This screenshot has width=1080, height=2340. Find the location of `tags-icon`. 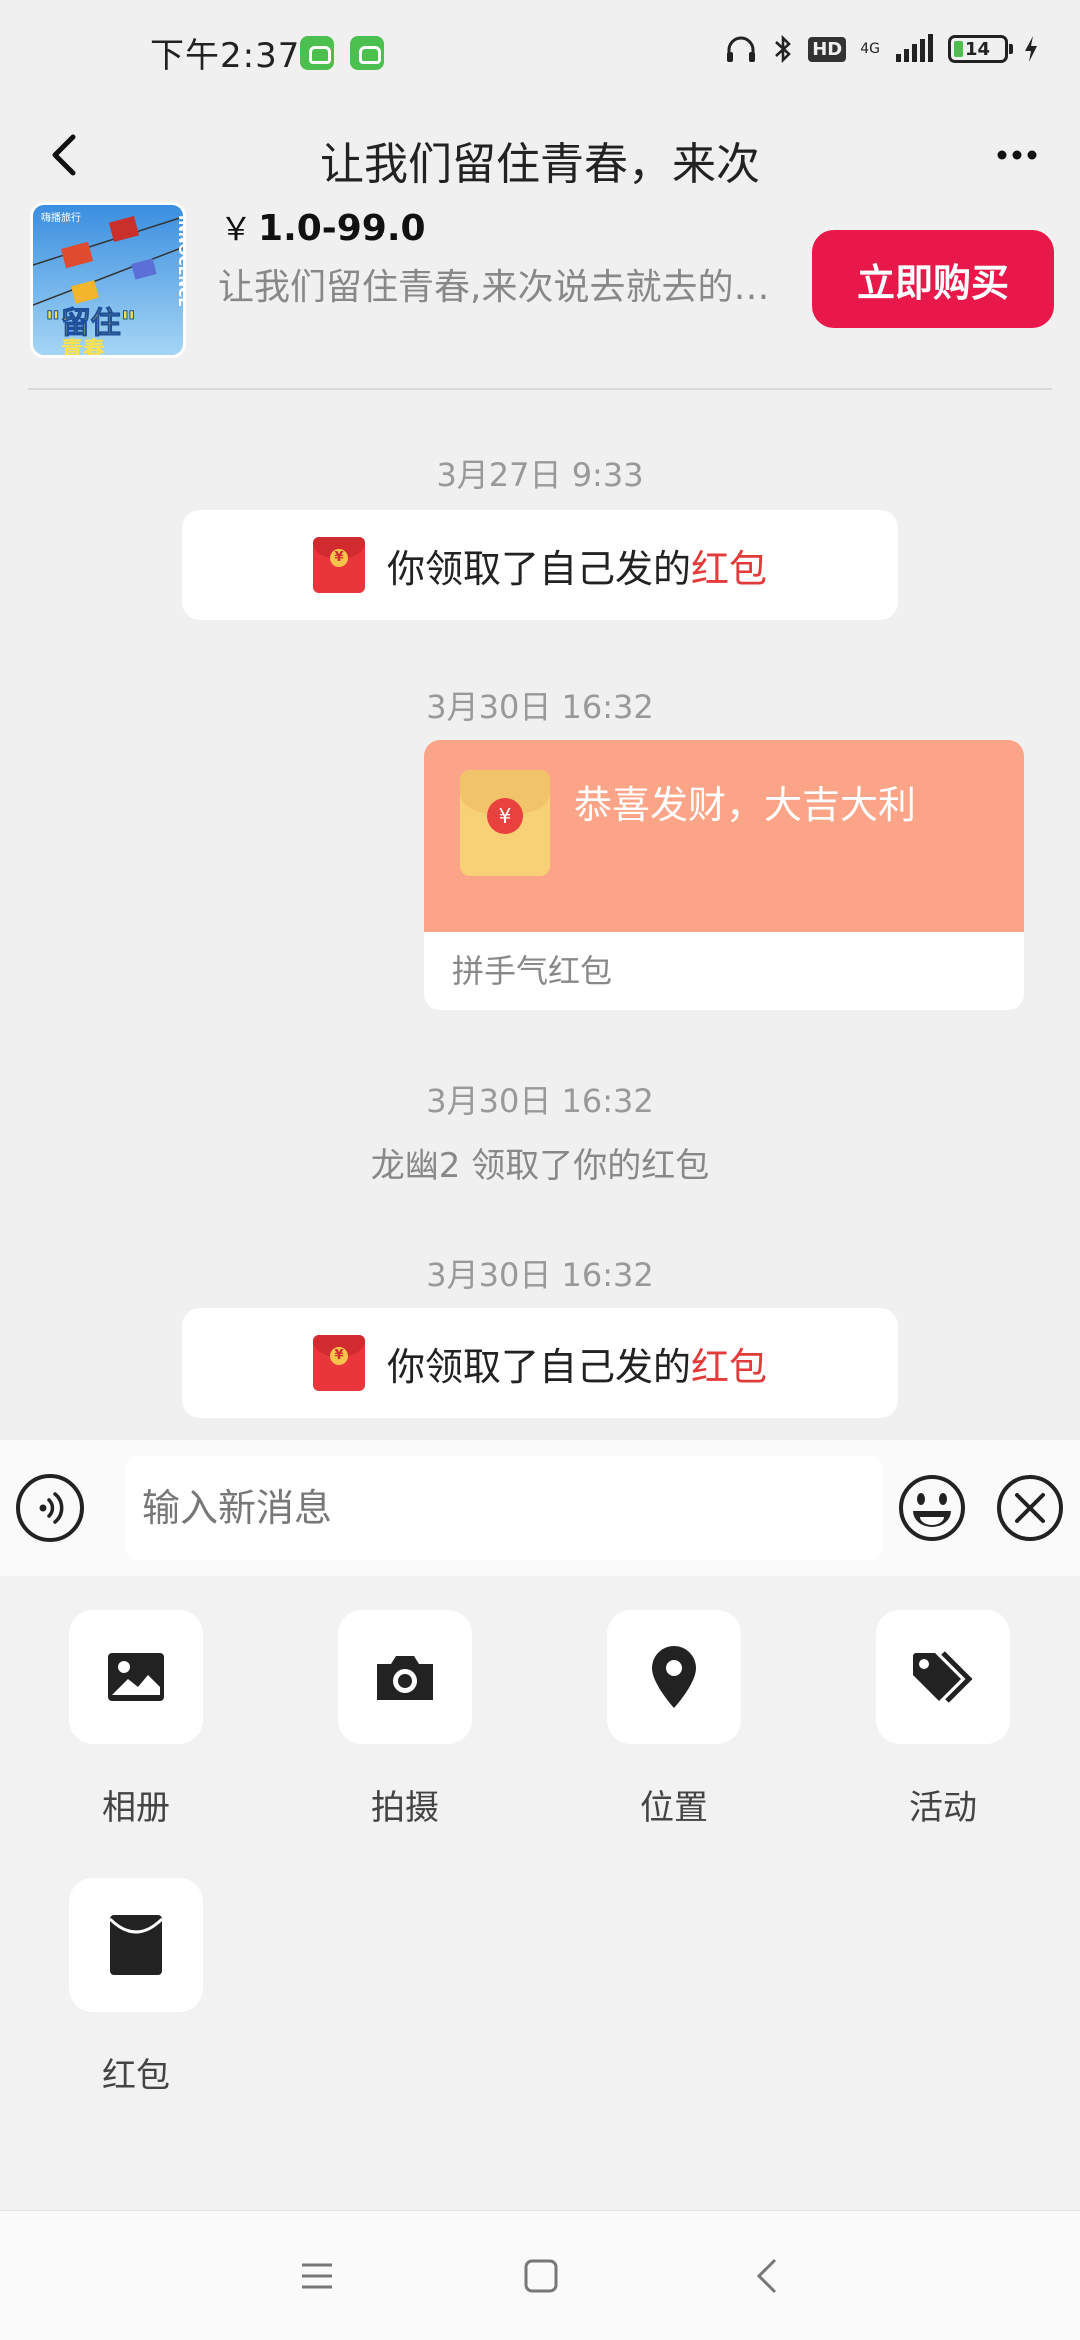

tags-icon is located at coordinates (943, 1677).